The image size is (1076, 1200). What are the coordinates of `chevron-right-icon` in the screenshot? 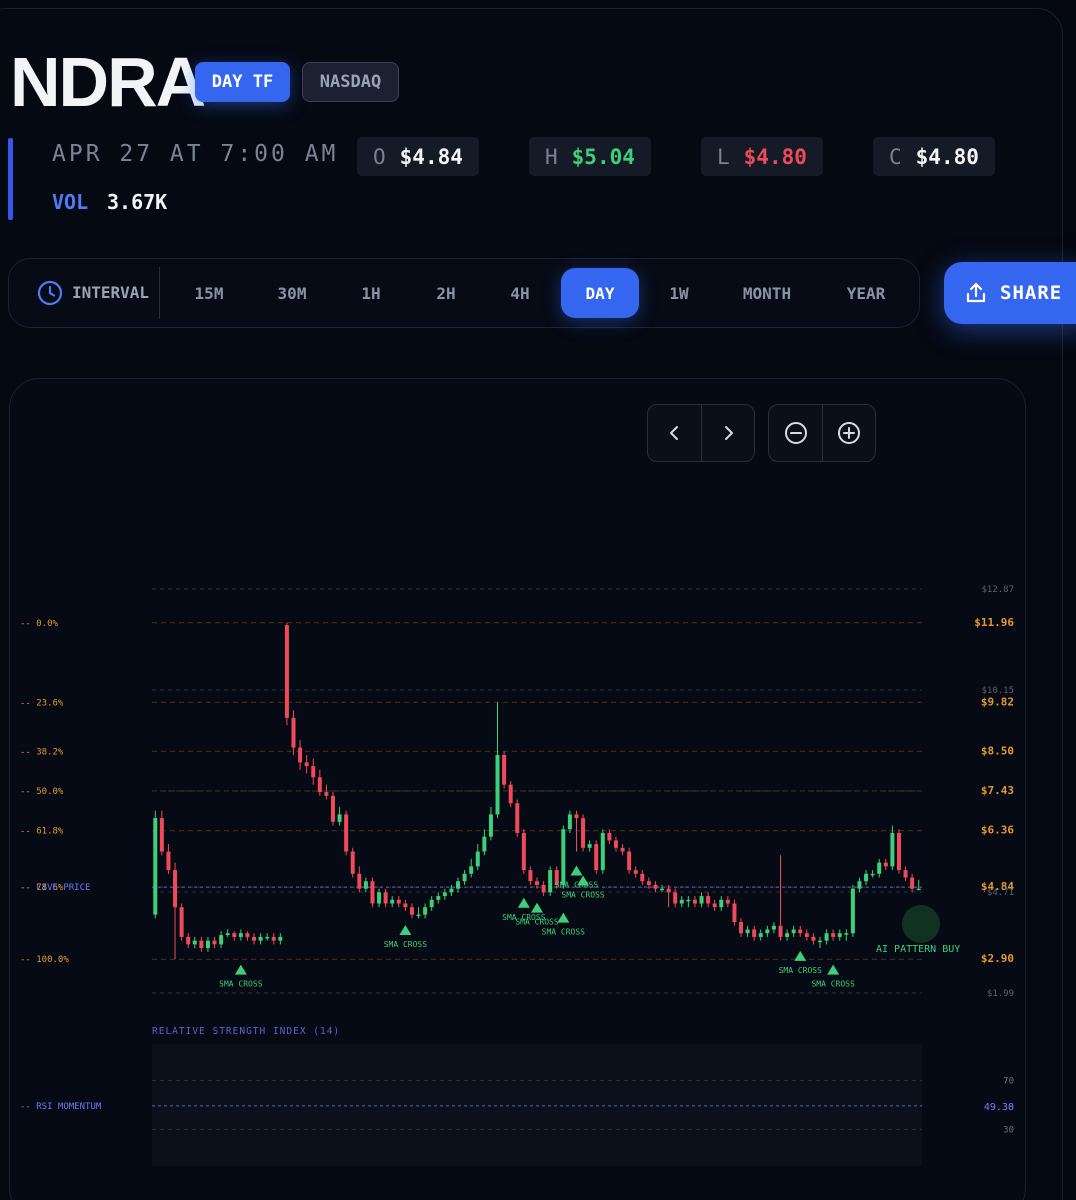 It's located at (729, 433).